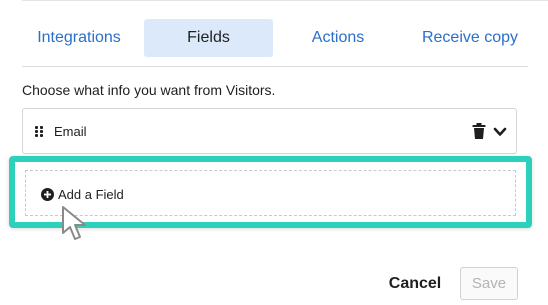 The height and width of the screenshot is (305, 548). What do you see at coordinates (415, 284) in the screenshot?
I see `cancel-button: Cancel` at bounding box center [415, 284].